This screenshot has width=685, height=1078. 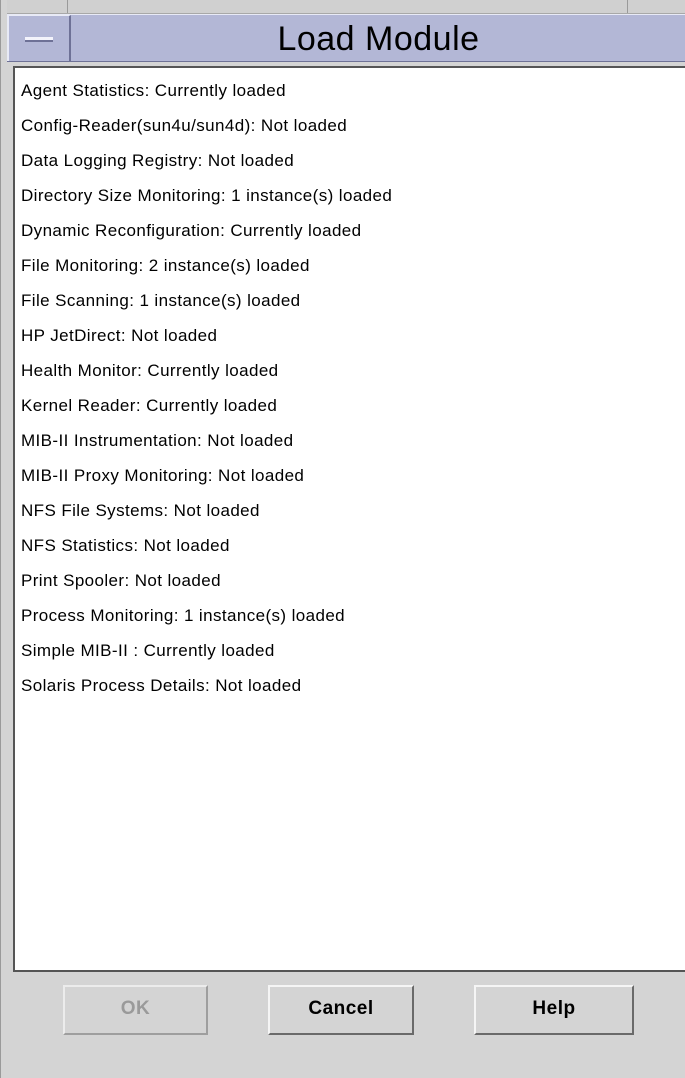 I want to click on dialog-button-bar: OK Cancel Help, so click(x=349, y=1025).